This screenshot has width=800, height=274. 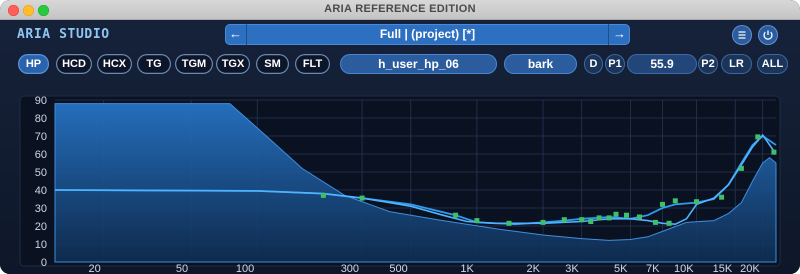 What do you see at coordinates (245, 268) in the screenshot?
I see `x-tick-label: 100` at bounding box center [245, 268].